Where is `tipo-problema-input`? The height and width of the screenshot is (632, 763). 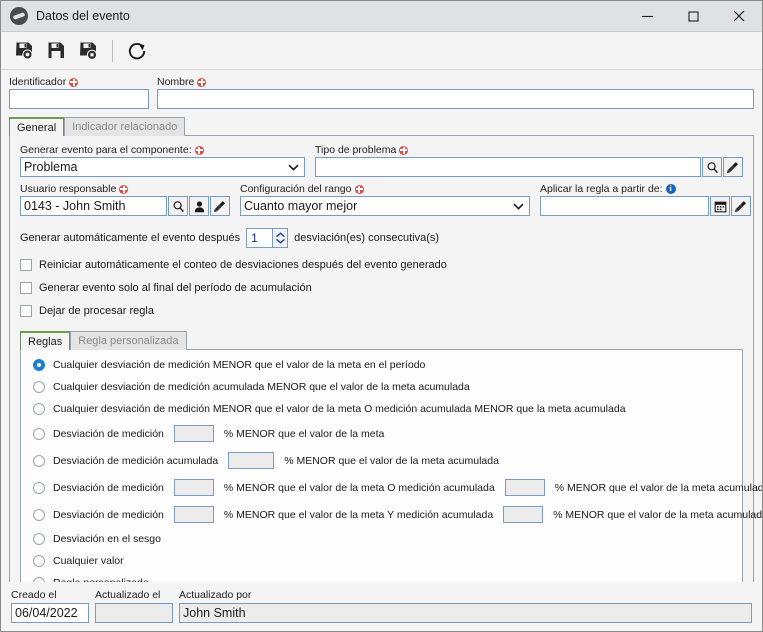
tipo-problema-input is located at coordinates (508, 167).